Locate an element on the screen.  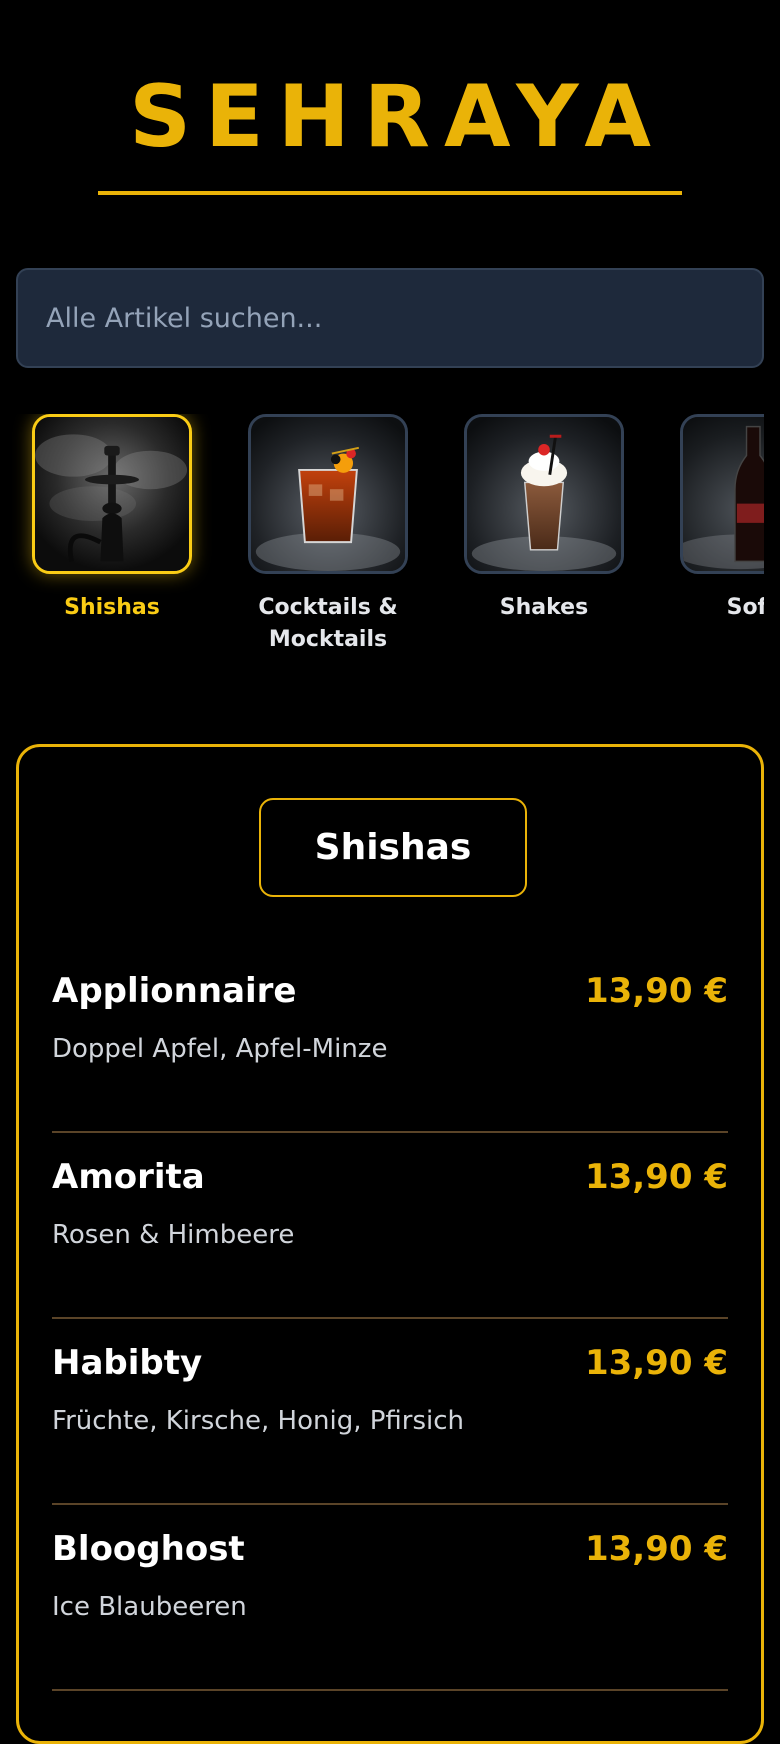
search-box is located at coordinates (390, 318).